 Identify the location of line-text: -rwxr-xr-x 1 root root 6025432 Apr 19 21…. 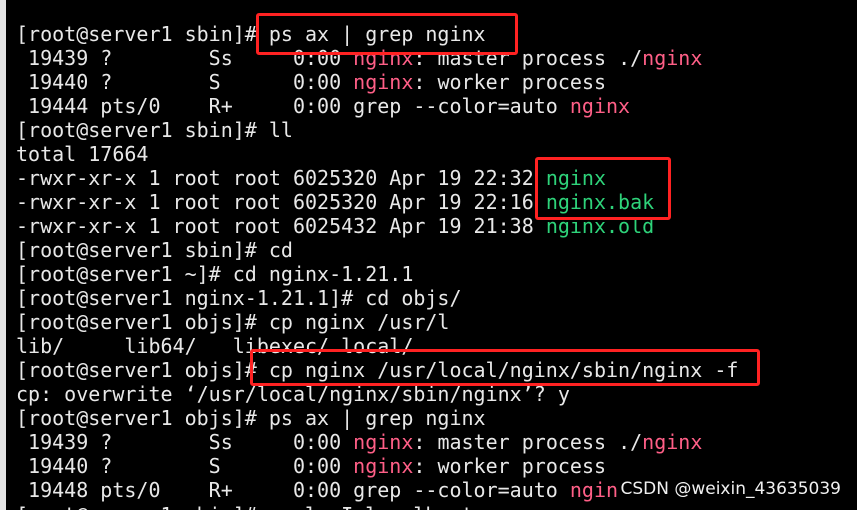
(281, 226).